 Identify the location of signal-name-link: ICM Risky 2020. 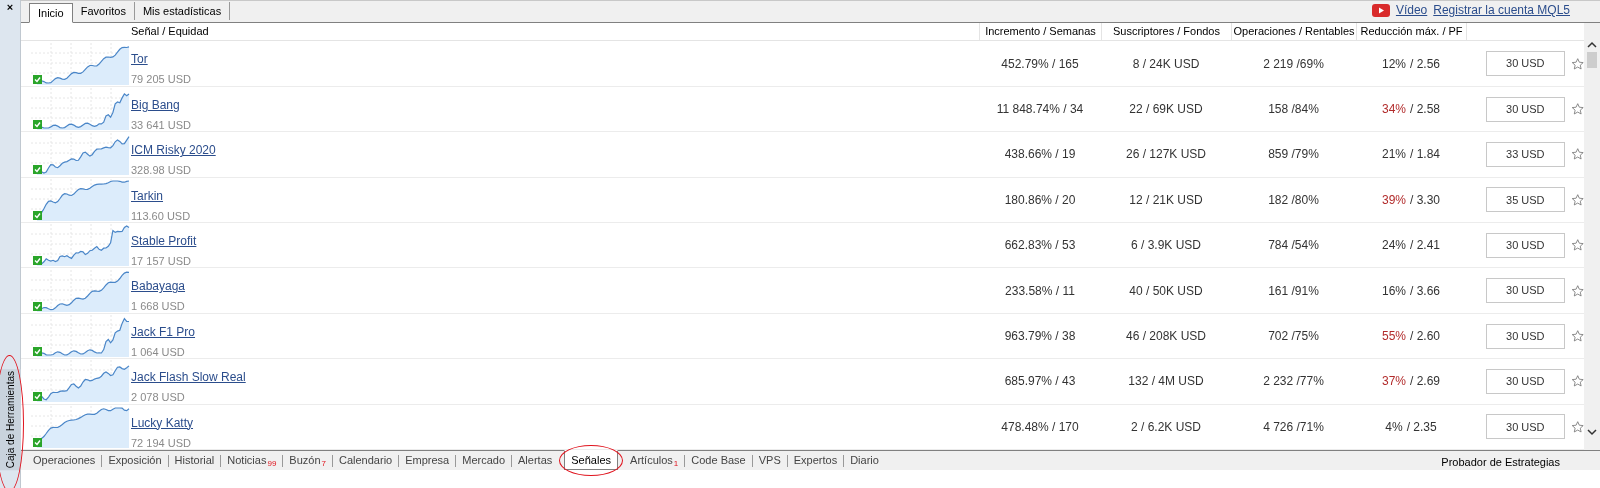
(173, 150).